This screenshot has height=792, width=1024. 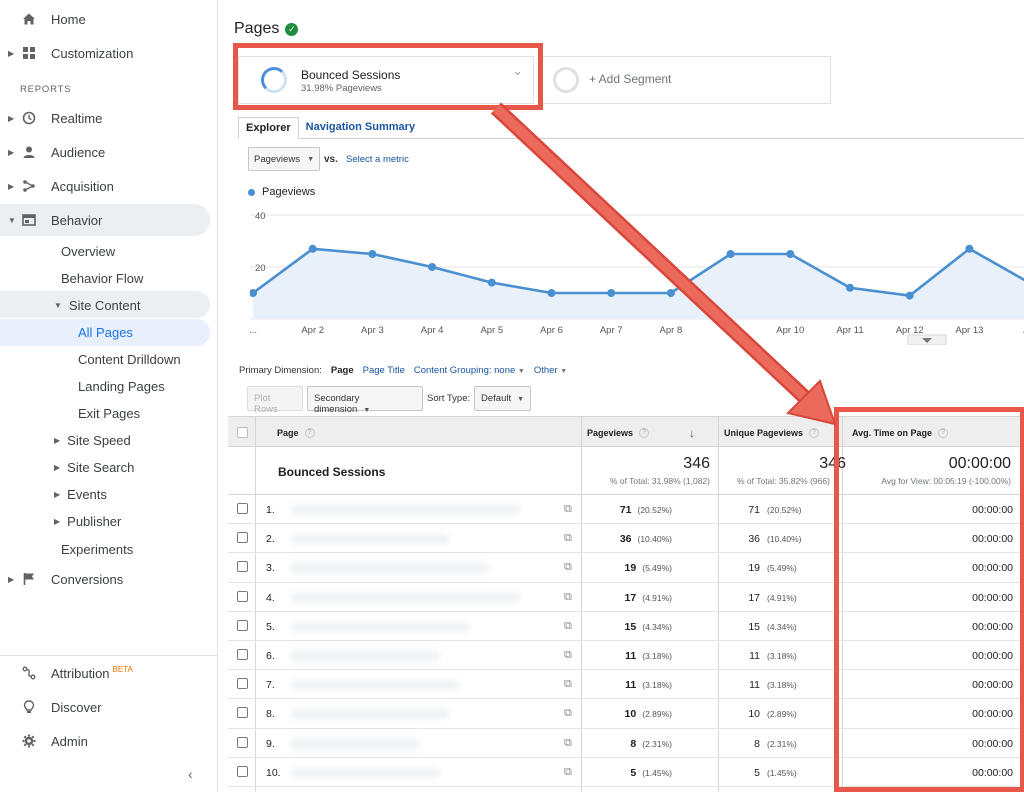 What do you see at coordinates (275, 400) in the screenshot?
I see `plot-rows-button: Plot Rows` at bounding box center [275, 400].